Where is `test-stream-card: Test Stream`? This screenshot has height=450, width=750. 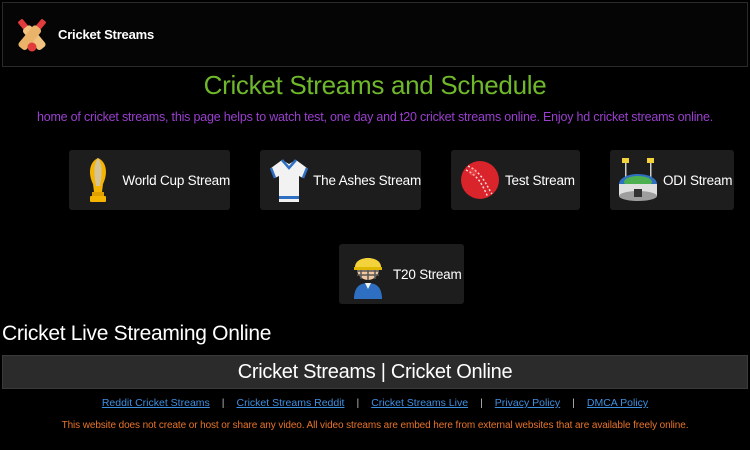 test-stream-card: Test Stream is located at coordinates (515, 180).